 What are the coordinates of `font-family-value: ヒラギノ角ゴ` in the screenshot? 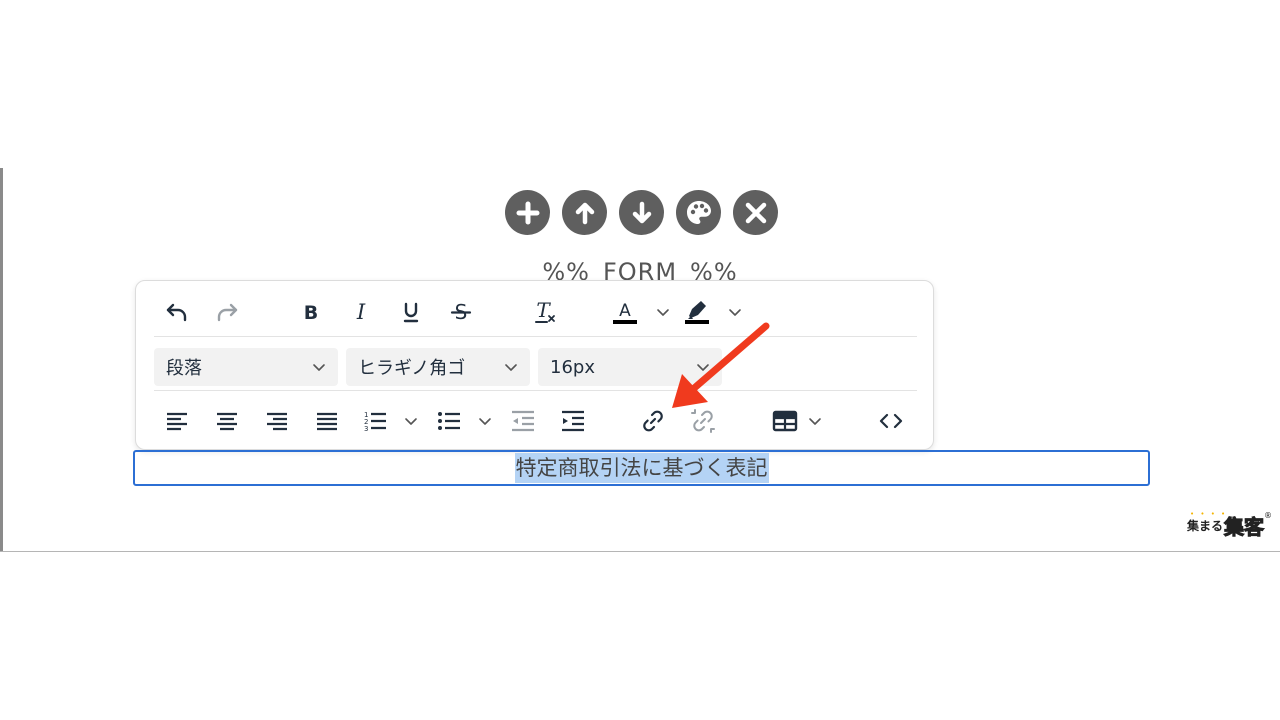 It's located at (412, 368).